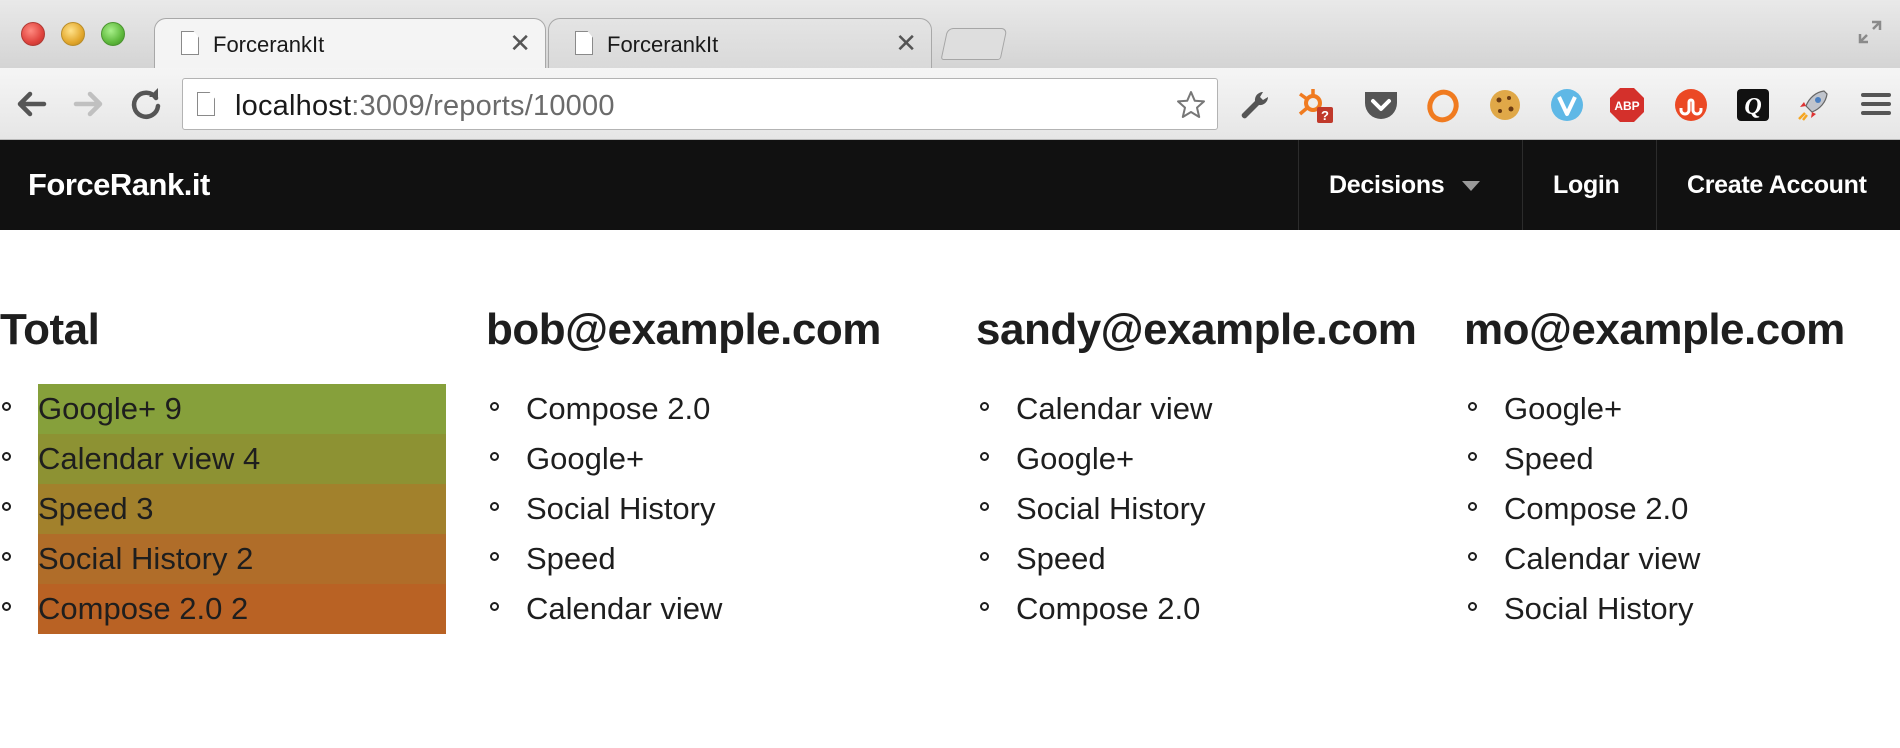  Describe the element at coordinates (110, 408) in the screenshot. I see `item-label: Google+ 9` at that location.